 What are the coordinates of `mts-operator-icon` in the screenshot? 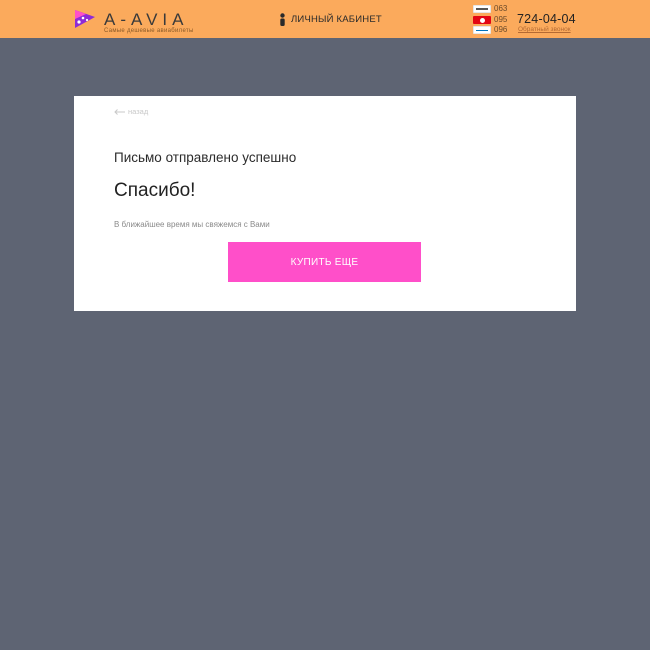 It's located at (482, 20).